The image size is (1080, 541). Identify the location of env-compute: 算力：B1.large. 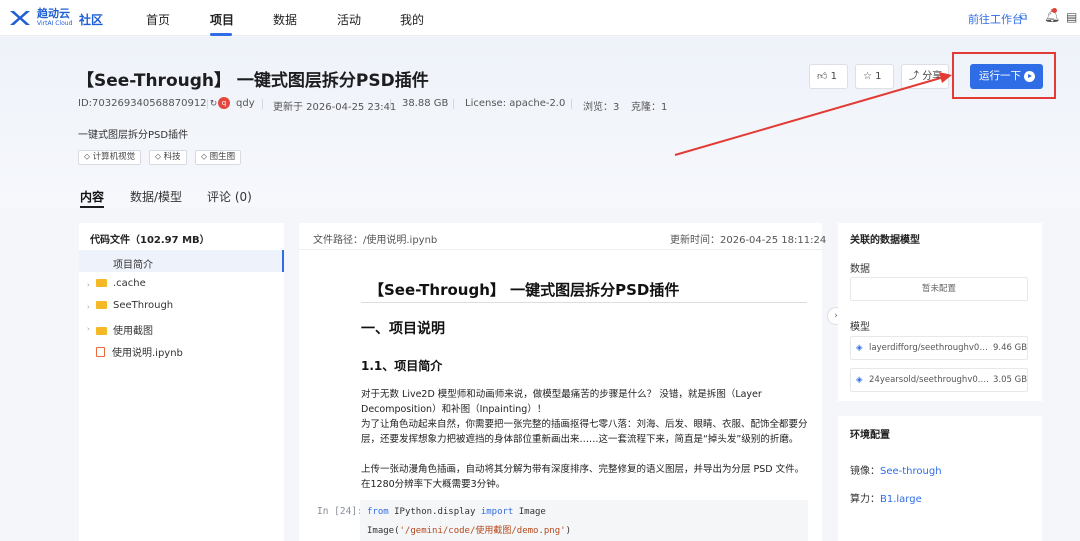
(886, 499).